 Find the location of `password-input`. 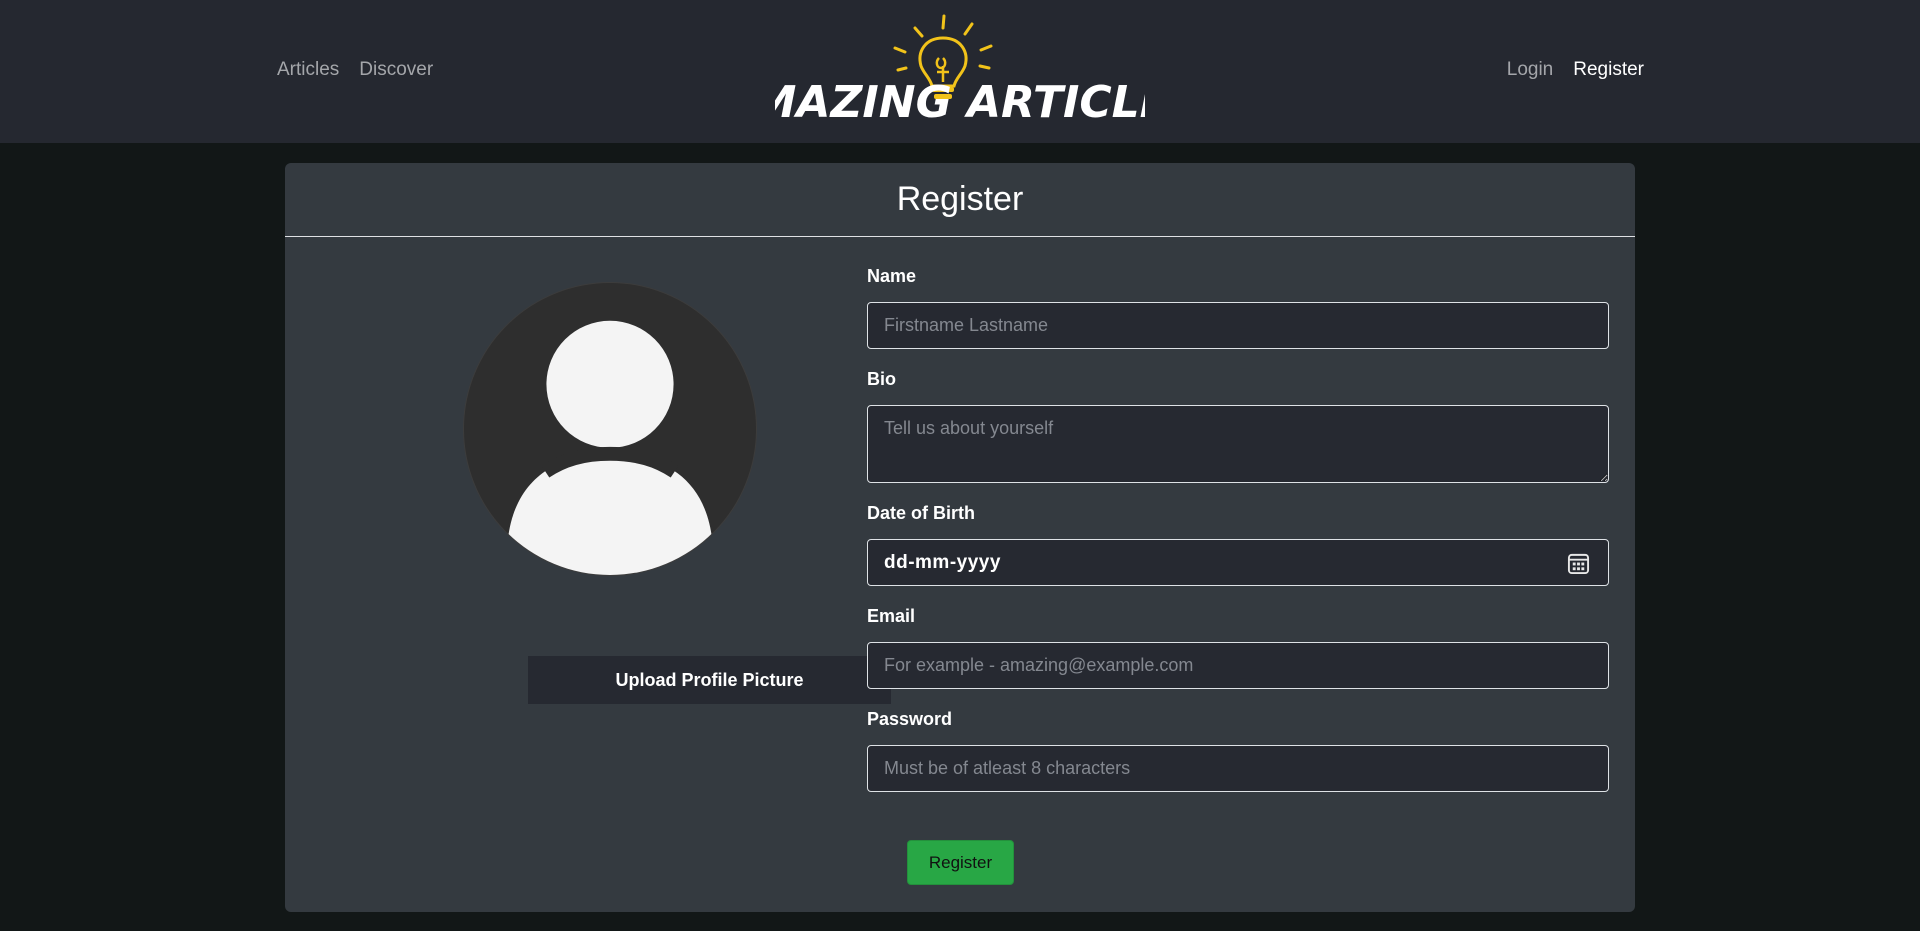

password-input is located at coordinates (1238, 768).